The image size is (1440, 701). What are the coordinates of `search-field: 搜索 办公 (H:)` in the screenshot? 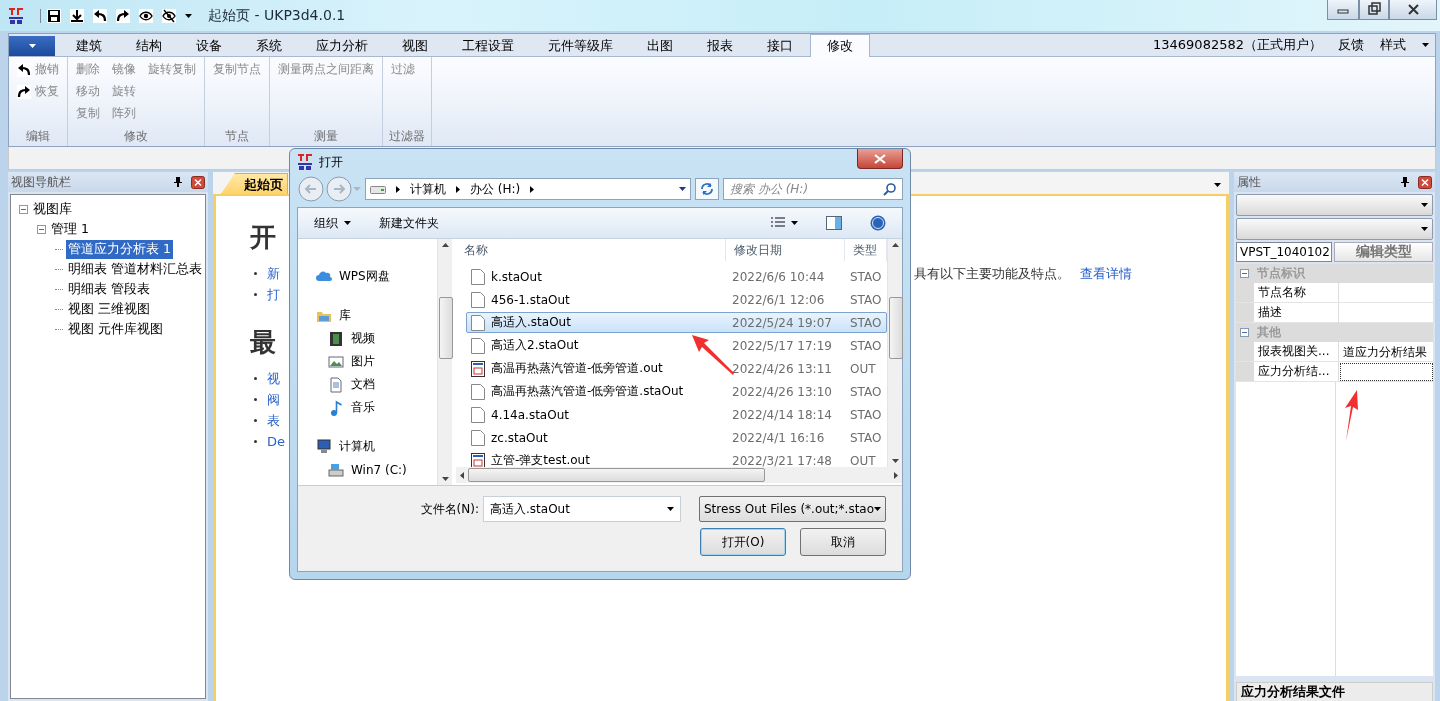 It's located at (813, 189).